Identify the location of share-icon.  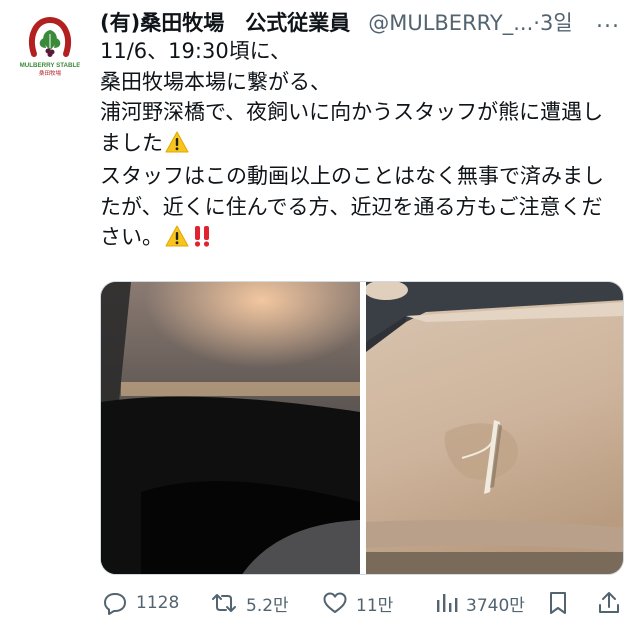
(609, 602).